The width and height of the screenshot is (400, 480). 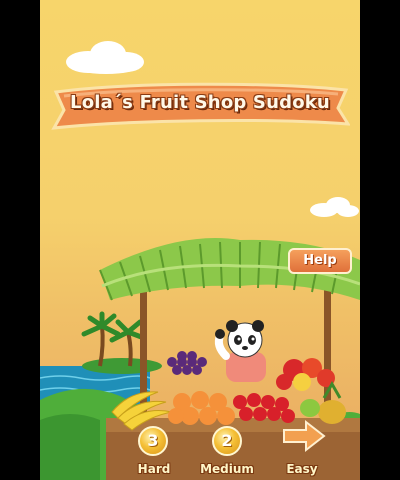 I want to click on medium-level-button: Medium, so click(x=227, y=469).